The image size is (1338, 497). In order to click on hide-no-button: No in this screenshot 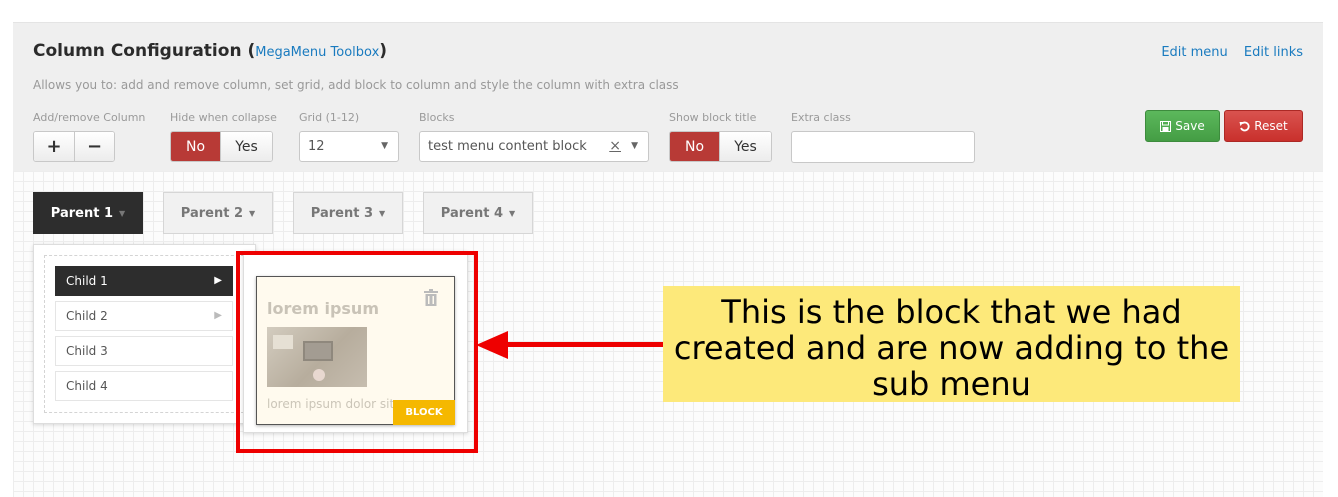, I will do `click(195, 146)`.